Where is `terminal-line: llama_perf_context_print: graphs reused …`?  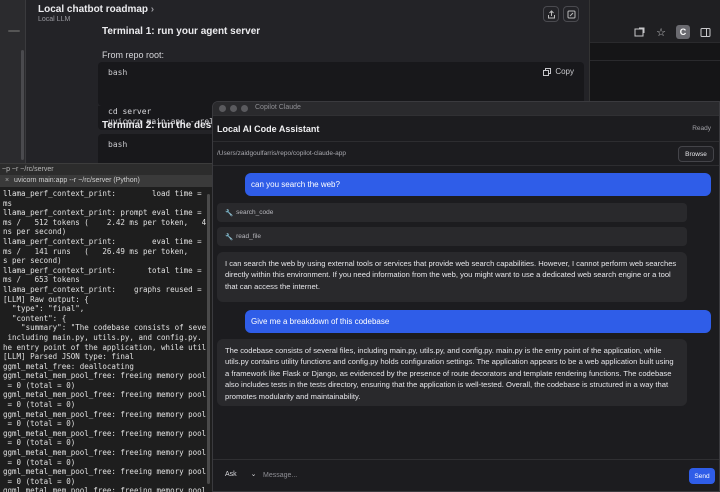
terminal-line: llama_perf_context_print: graphs reused … is located at coordinates (102, 289).